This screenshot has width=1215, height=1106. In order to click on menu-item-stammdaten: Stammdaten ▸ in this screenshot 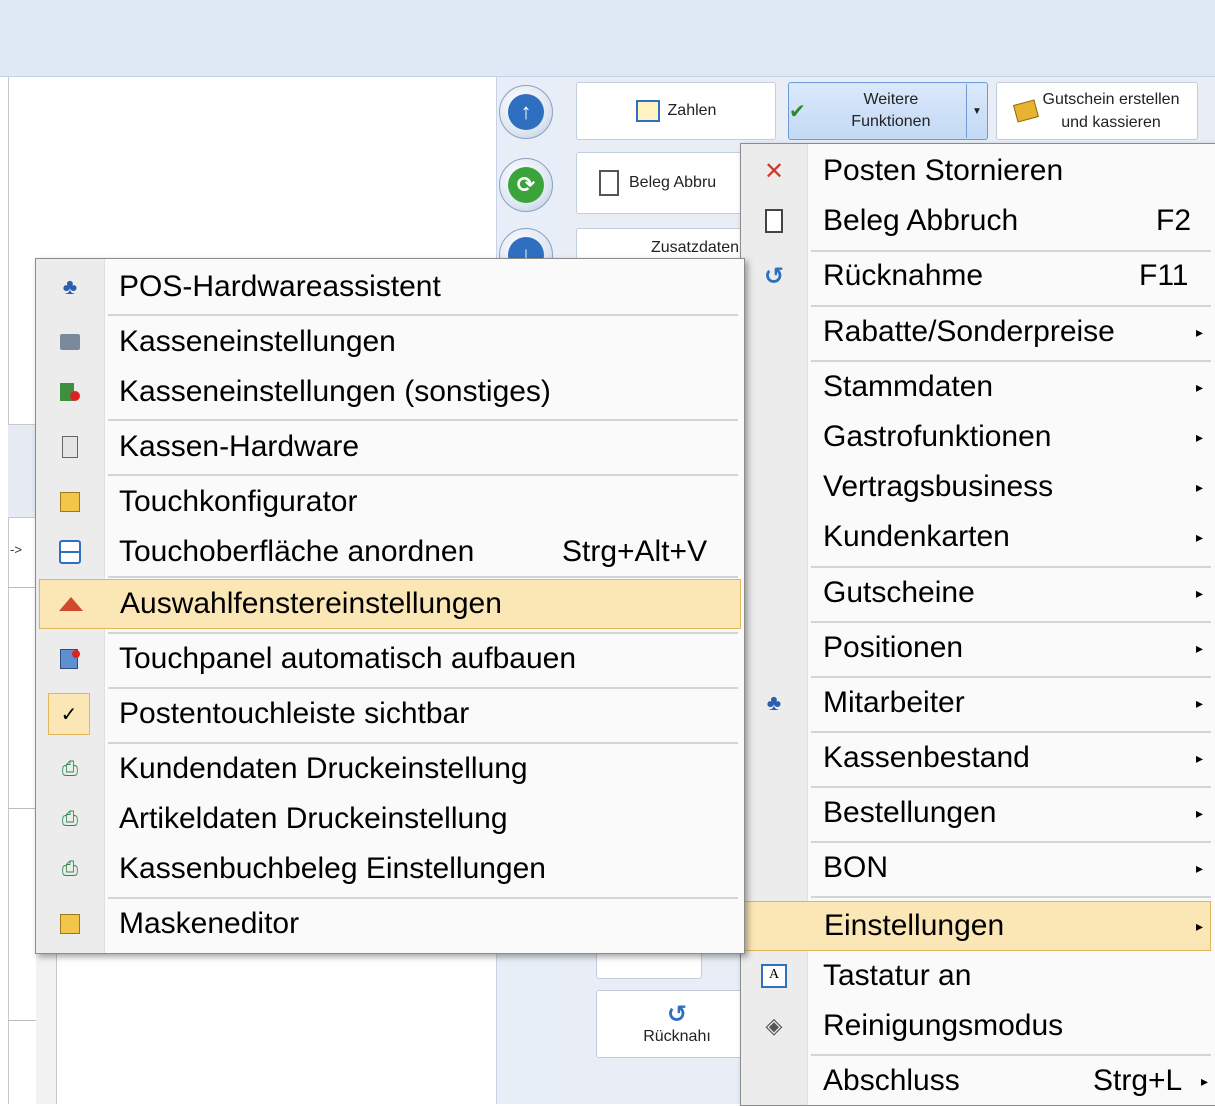, I will do `click(976, 387)`.